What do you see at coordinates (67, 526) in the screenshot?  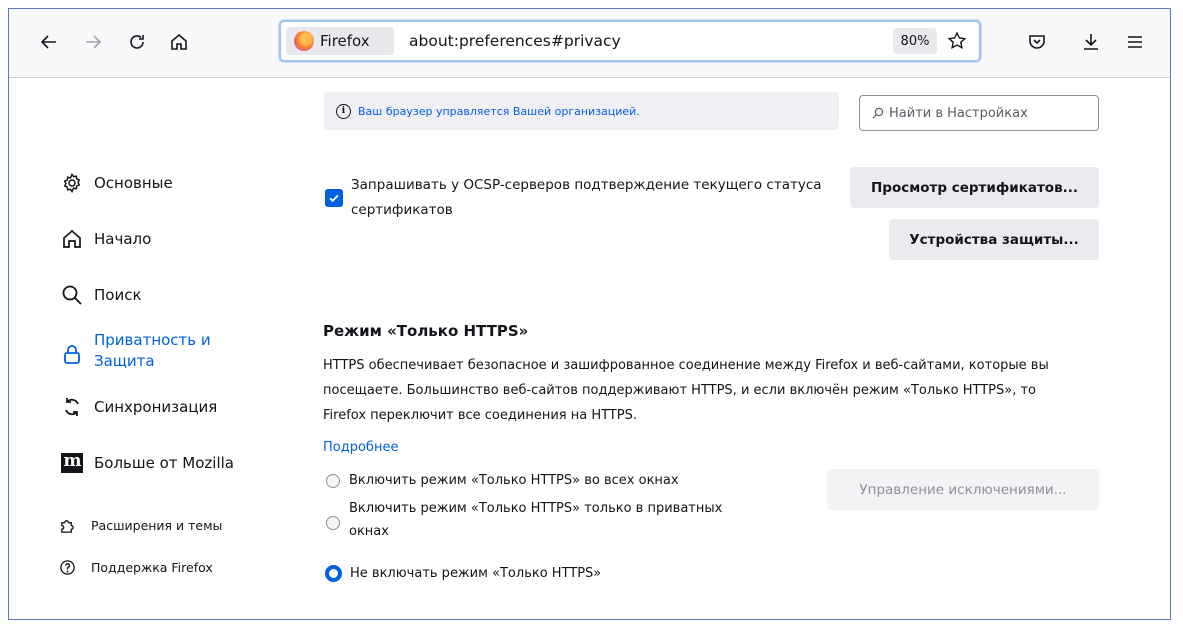 I see `puzzle-icon` at bounding box center [67, 526].